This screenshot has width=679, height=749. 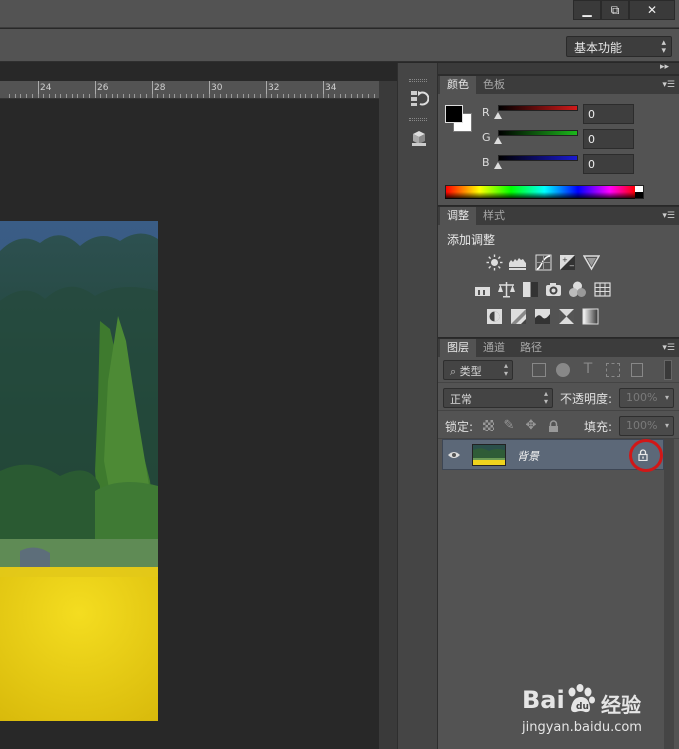 What do you see at coordinates (489, 455) in the screenshot?
I see `layer-thumbnail` at bounding box center [489, 455].